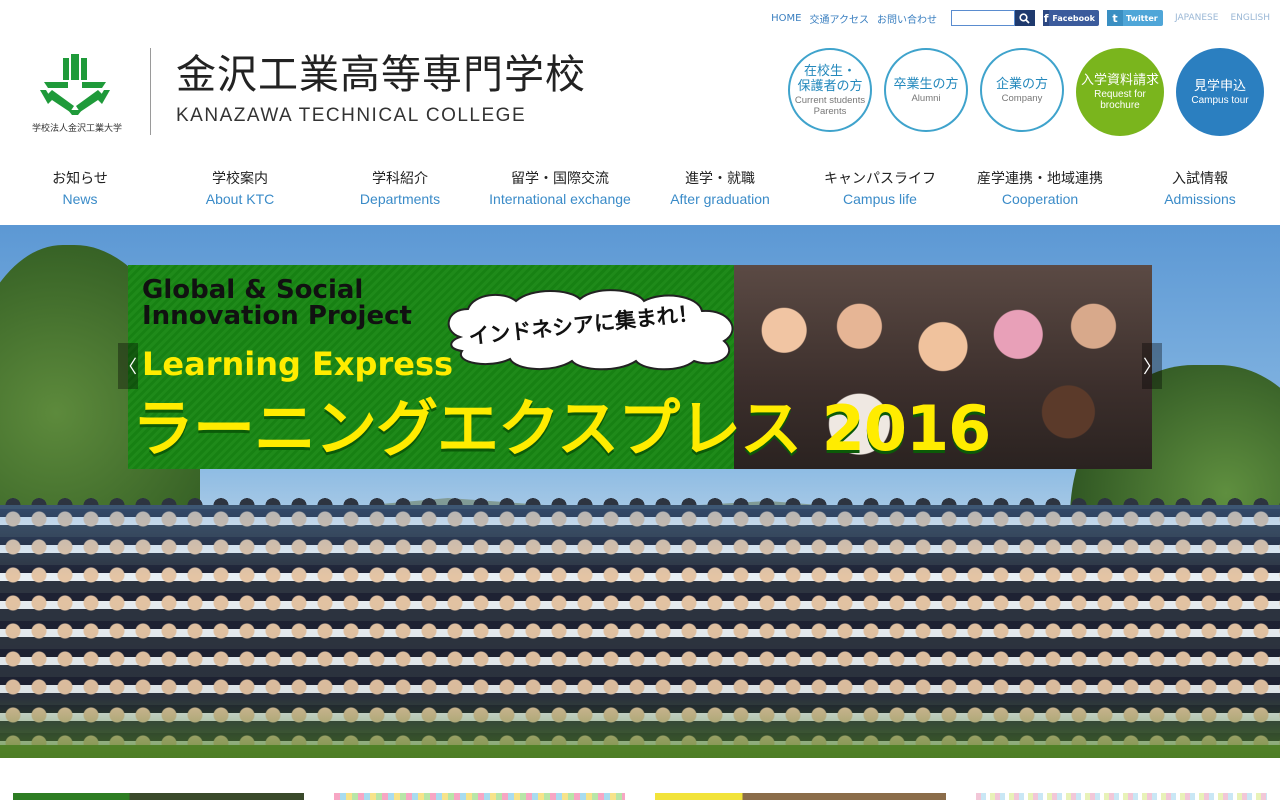 This screenshot has width=1280, height=800. Describe the element at coordinates (926, 98) in the screenshot. I see `alumni-en: Alumni` at that location.